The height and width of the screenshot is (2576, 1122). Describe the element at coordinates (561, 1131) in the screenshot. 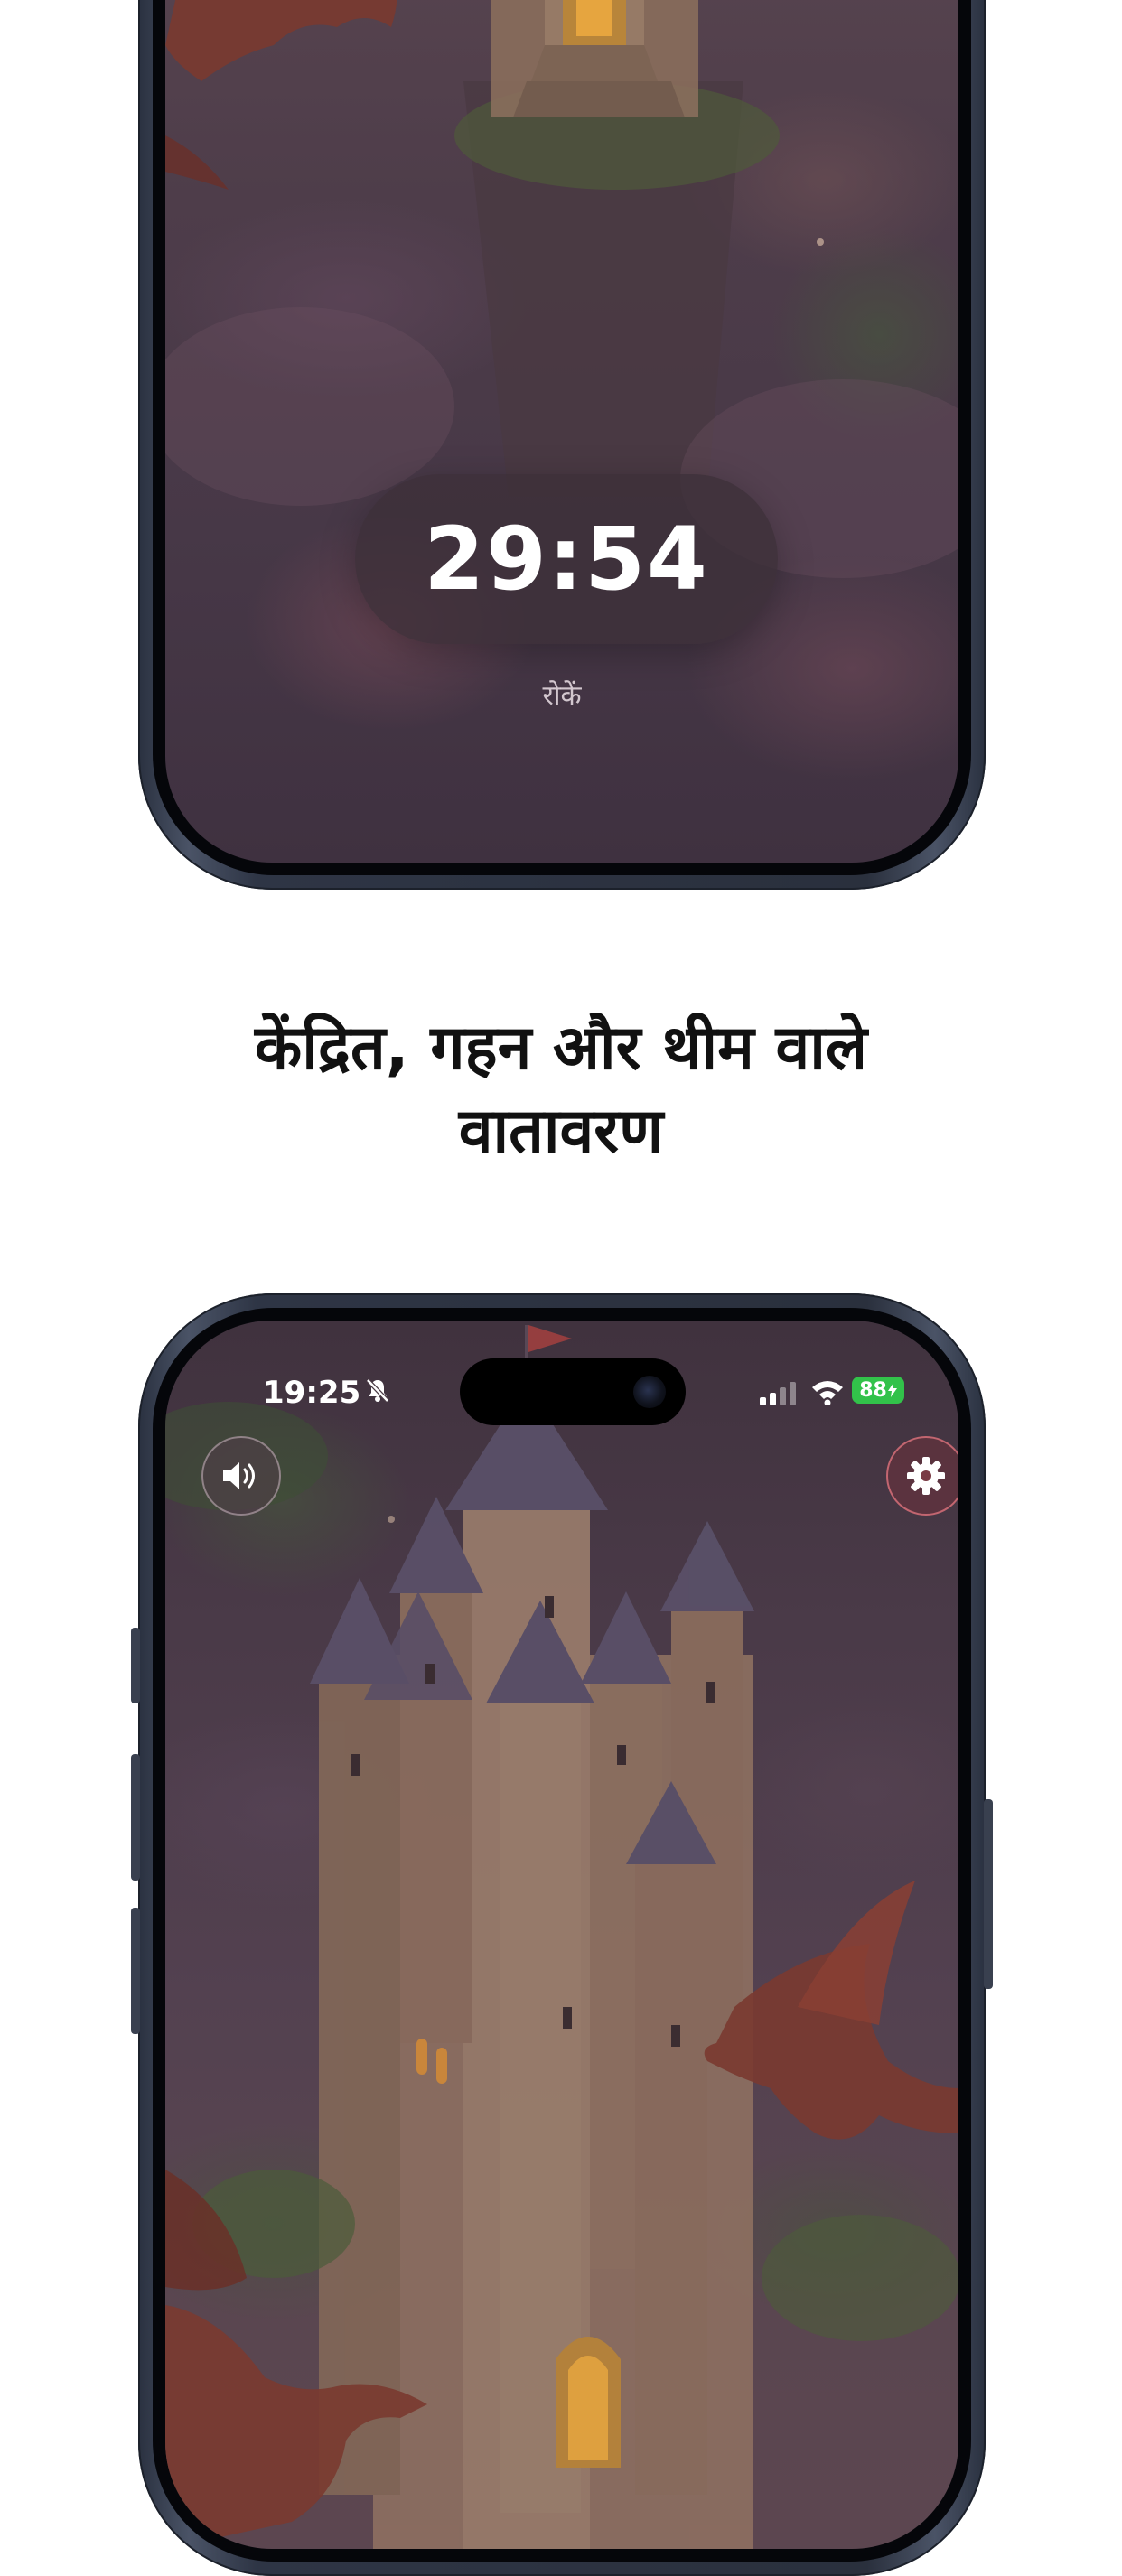

I see `headline-line-2: वातावरण` at that location.